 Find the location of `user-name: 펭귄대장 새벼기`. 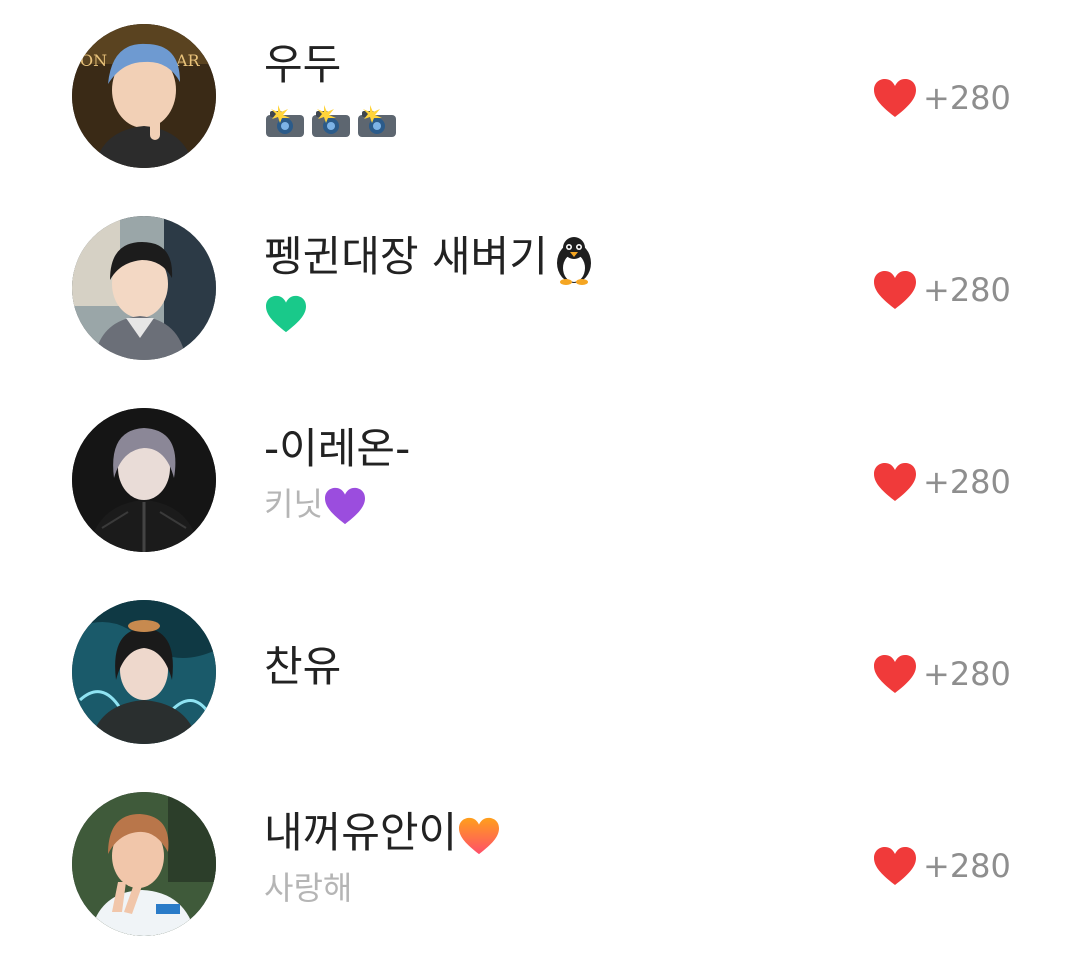

user-name: 펭귄대장 새벼기 is located at coordinates (430, 257).